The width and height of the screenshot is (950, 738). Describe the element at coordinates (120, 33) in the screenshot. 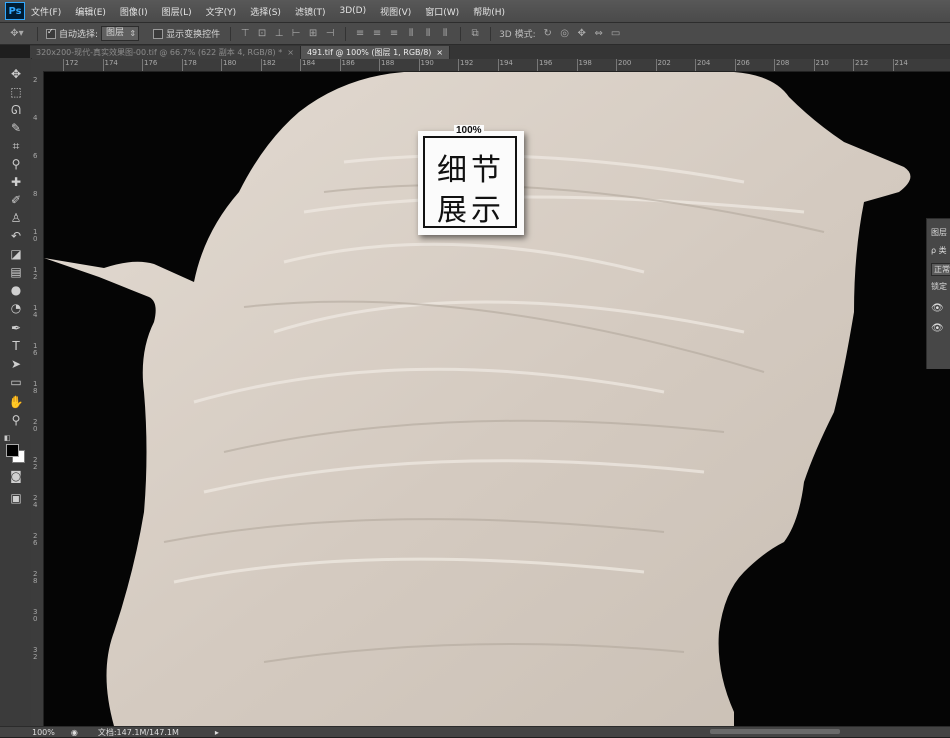

I see `auto-select-target-dropdown: 图层` at that location.